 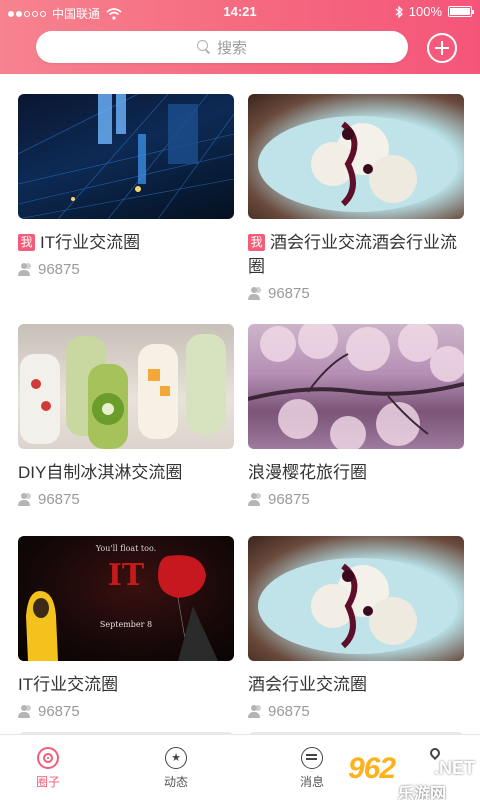 I want to click on circle-card: 浪漫樱花旅行圈 96875, so click(x=356, y=416).